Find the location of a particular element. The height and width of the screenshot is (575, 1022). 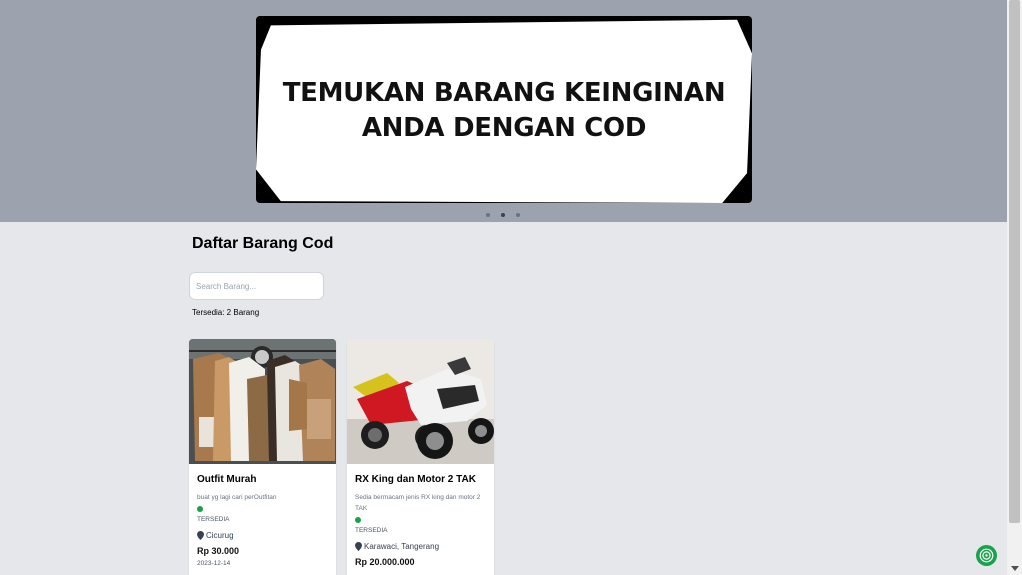

product-location-text: Cicurug is located at coordinates (220, 535).